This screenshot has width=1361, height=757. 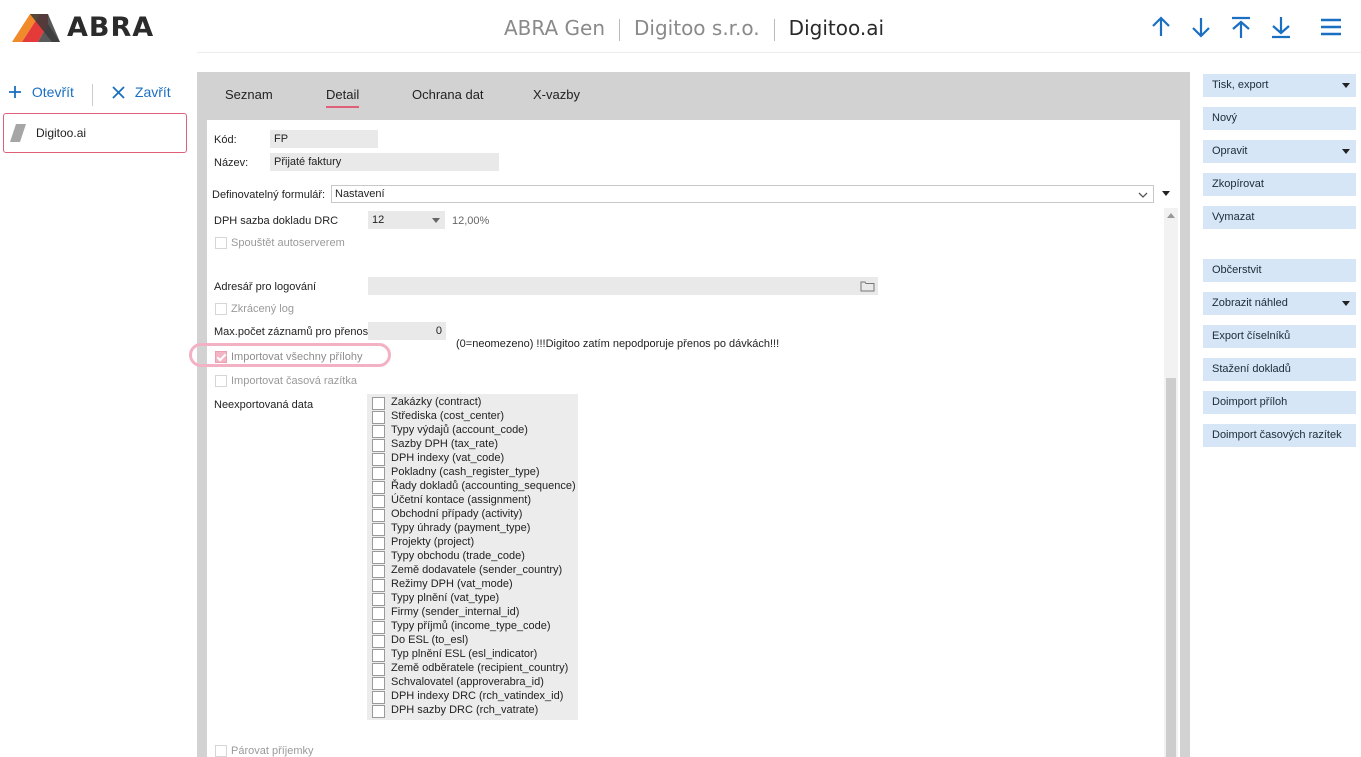 I want to click on action-button-3: Zkopírovat, so click(x=1279, y=184).